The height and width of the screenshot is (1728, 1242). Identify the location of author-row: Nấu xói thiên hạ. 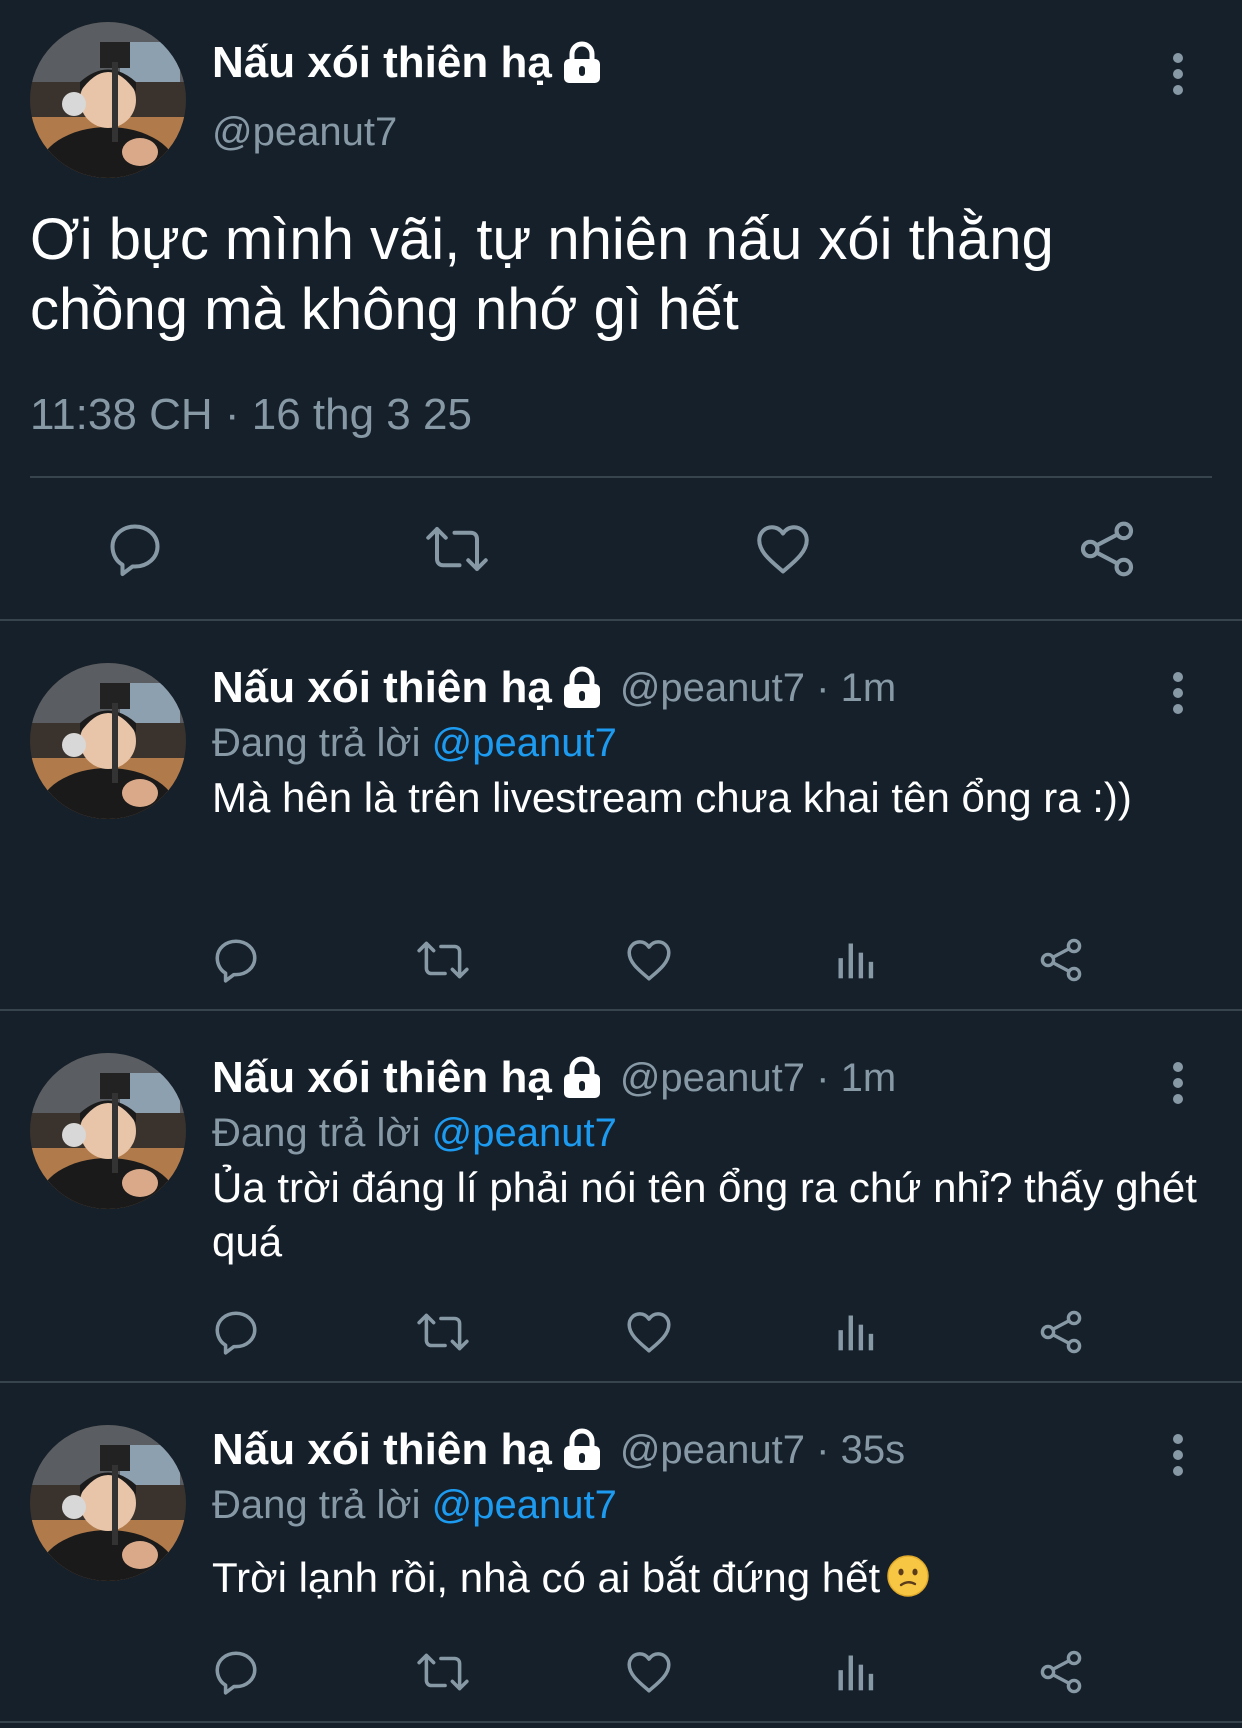
(407, 63).